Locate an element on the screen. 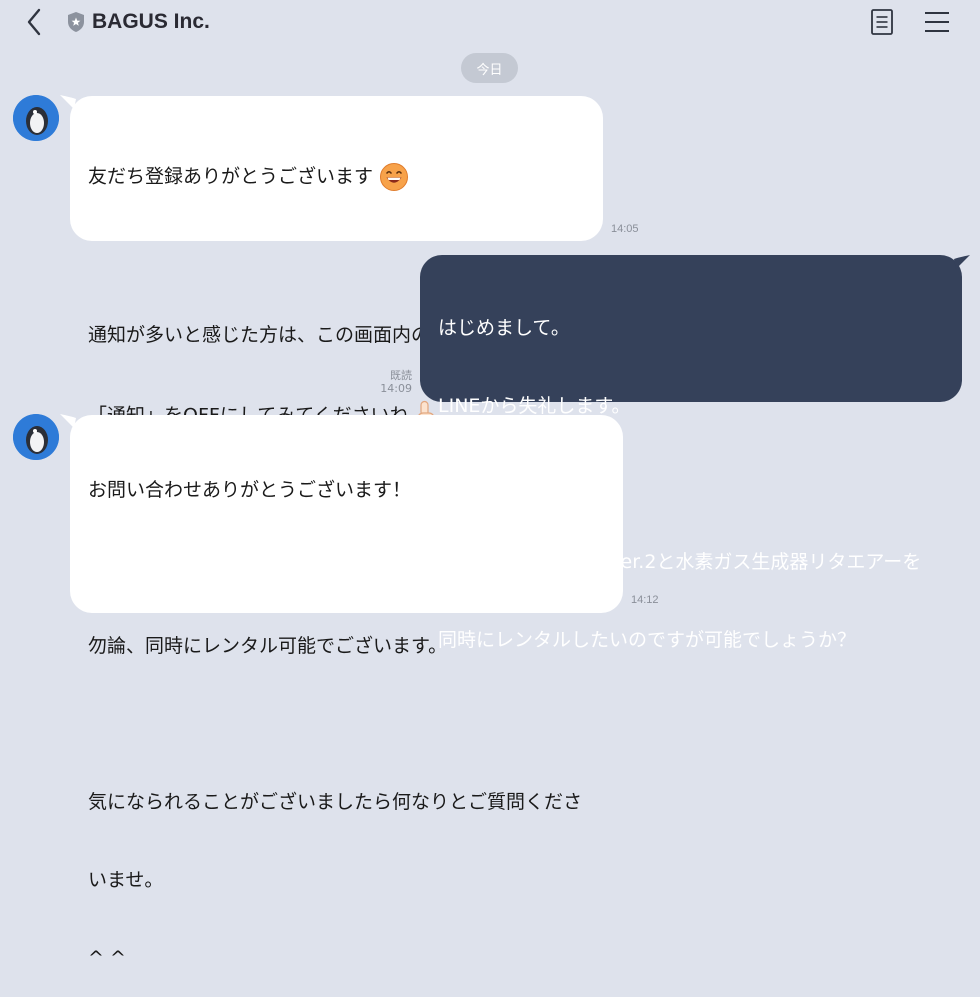  message-line: いませ。 is located at coordinates (126, 880).